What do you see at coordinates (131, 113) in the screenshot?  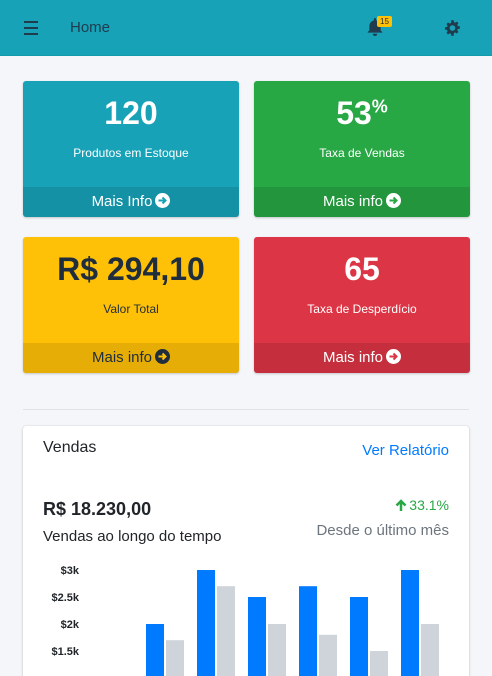 I see `box-value: 120` at bounding box center [131, 113].